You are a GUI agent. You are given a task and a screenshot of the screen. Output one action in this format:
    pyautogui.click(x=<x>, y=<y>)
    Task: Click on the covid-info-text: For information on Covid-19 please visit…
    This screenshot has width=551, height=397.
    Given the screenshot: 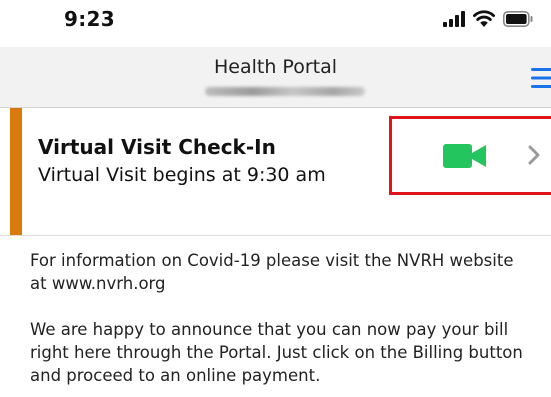 What is the action you would take?
    pyautogui.click(x=272, y=272)
    